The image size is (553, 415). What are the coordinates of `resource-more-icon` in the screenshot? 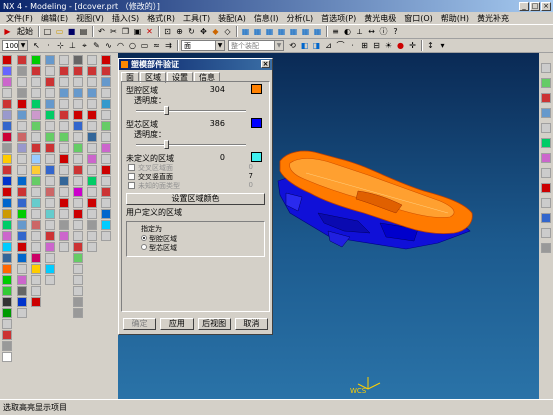 It's located at (546, 248).